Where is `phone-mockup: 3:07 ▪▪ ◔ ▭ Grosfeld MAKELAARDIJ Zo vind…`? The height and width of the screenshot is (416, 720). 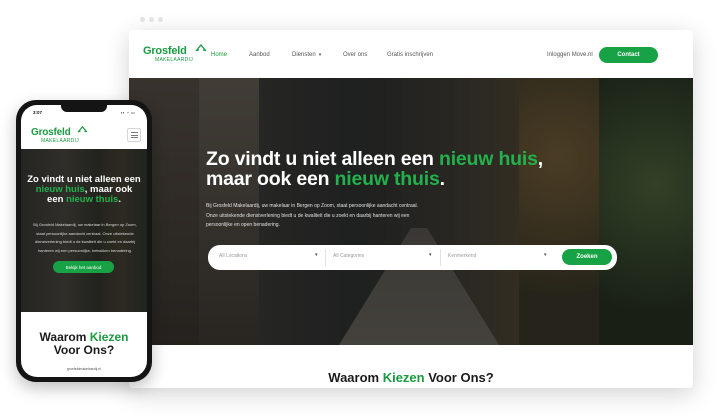 phone-mockup: 3:07 ▪▪ ◔ ▭ Grosfeld MAKELAARDIJ Zo vind… is located at coordinates (84, 241).